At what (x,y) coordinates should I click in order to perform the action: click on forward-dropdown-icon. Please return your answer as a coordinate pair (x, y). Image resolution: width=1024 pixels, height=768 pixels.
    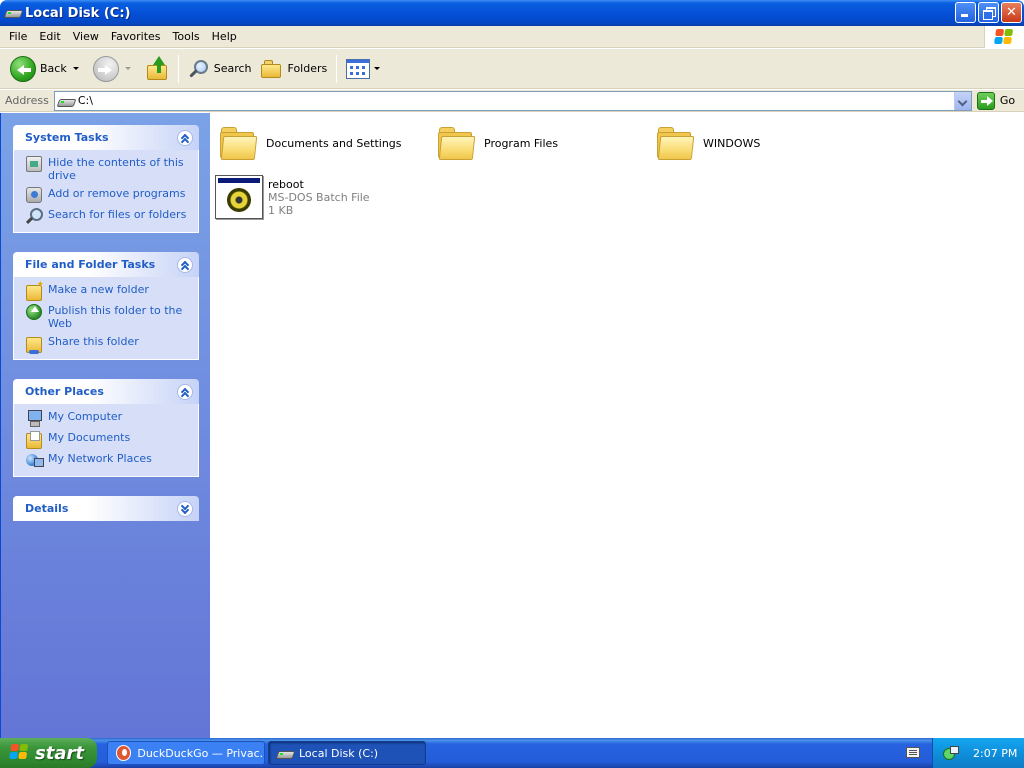
    Looking at the image, I should click on (127, 68).